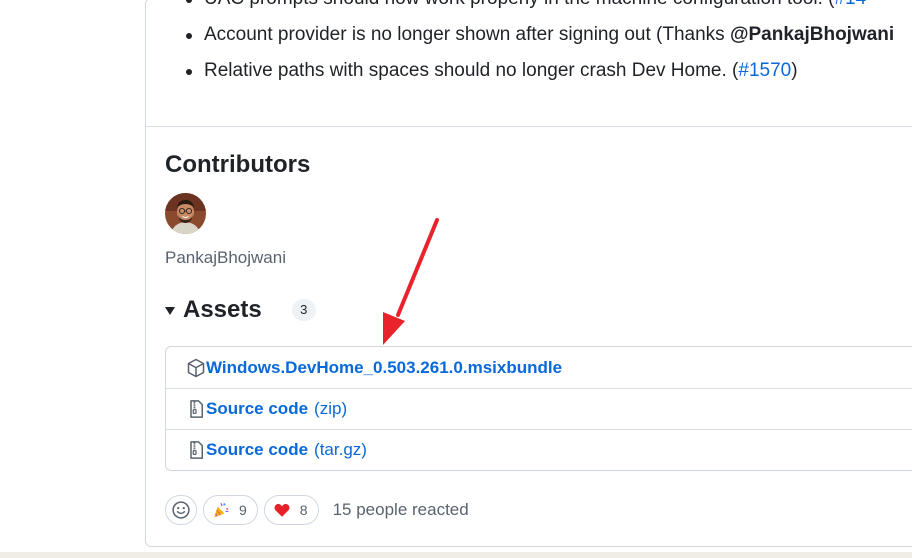 Image resolution: width=912 pixels, height=558 pixels. I want to click on smiley-icon, so click(181, 510).